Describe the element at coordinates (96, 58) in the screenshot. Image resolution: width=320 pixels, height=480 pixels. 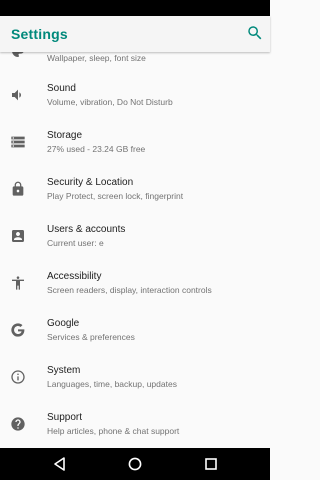
I see `settings-item-subtitle: Wallpaper, sleep, font size` at that location.